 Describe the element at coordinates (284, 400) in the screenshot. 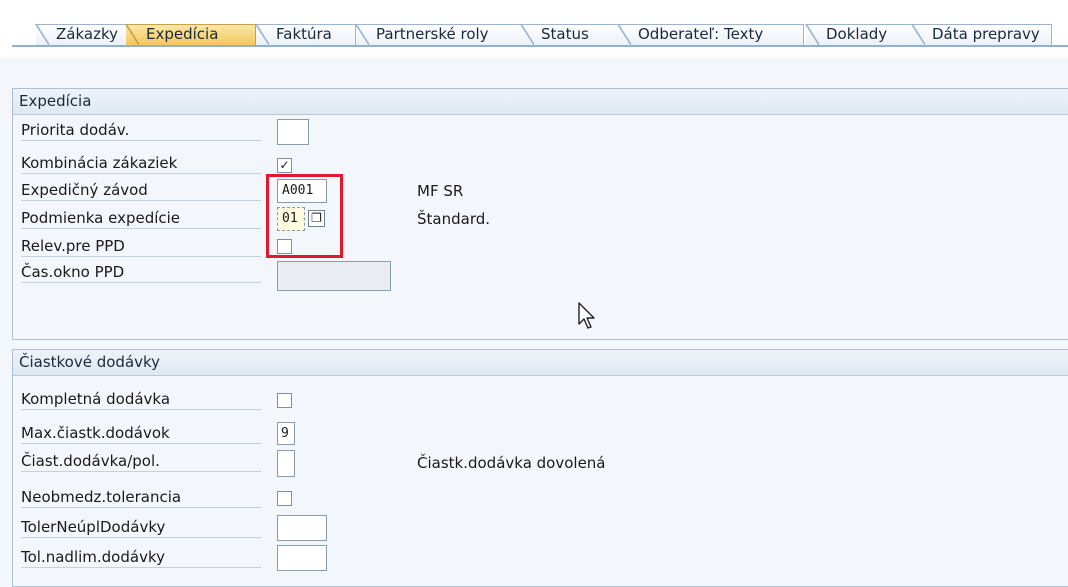

I see `complete-delivery-checkbox` at that location.